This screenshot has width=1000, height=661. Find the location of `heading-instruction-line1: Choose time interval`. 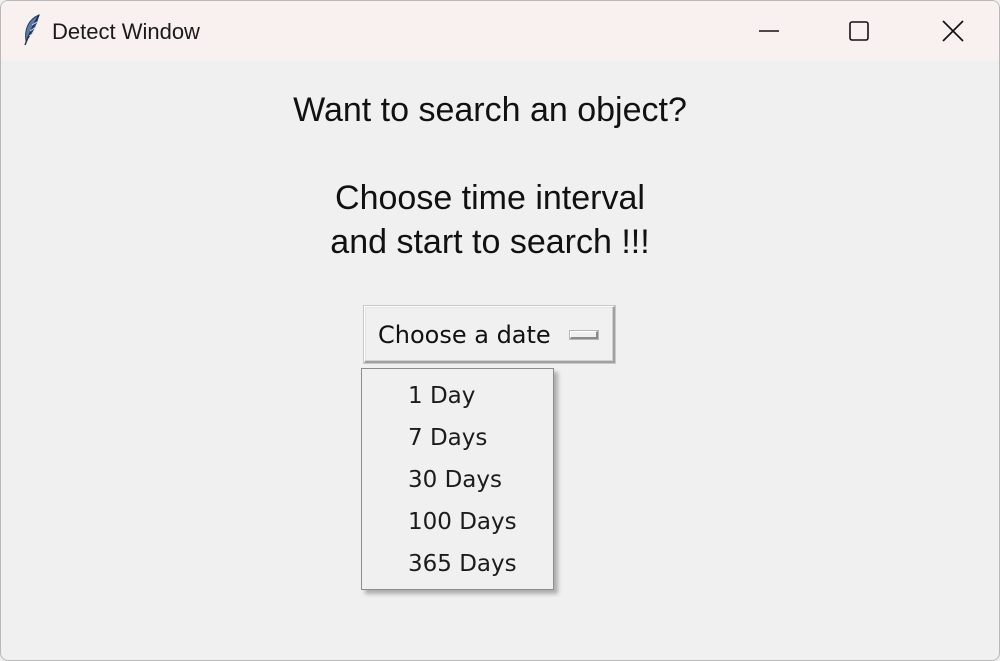

heading-instruction-line1: Choose time interval is located at coordinates (490, 198).